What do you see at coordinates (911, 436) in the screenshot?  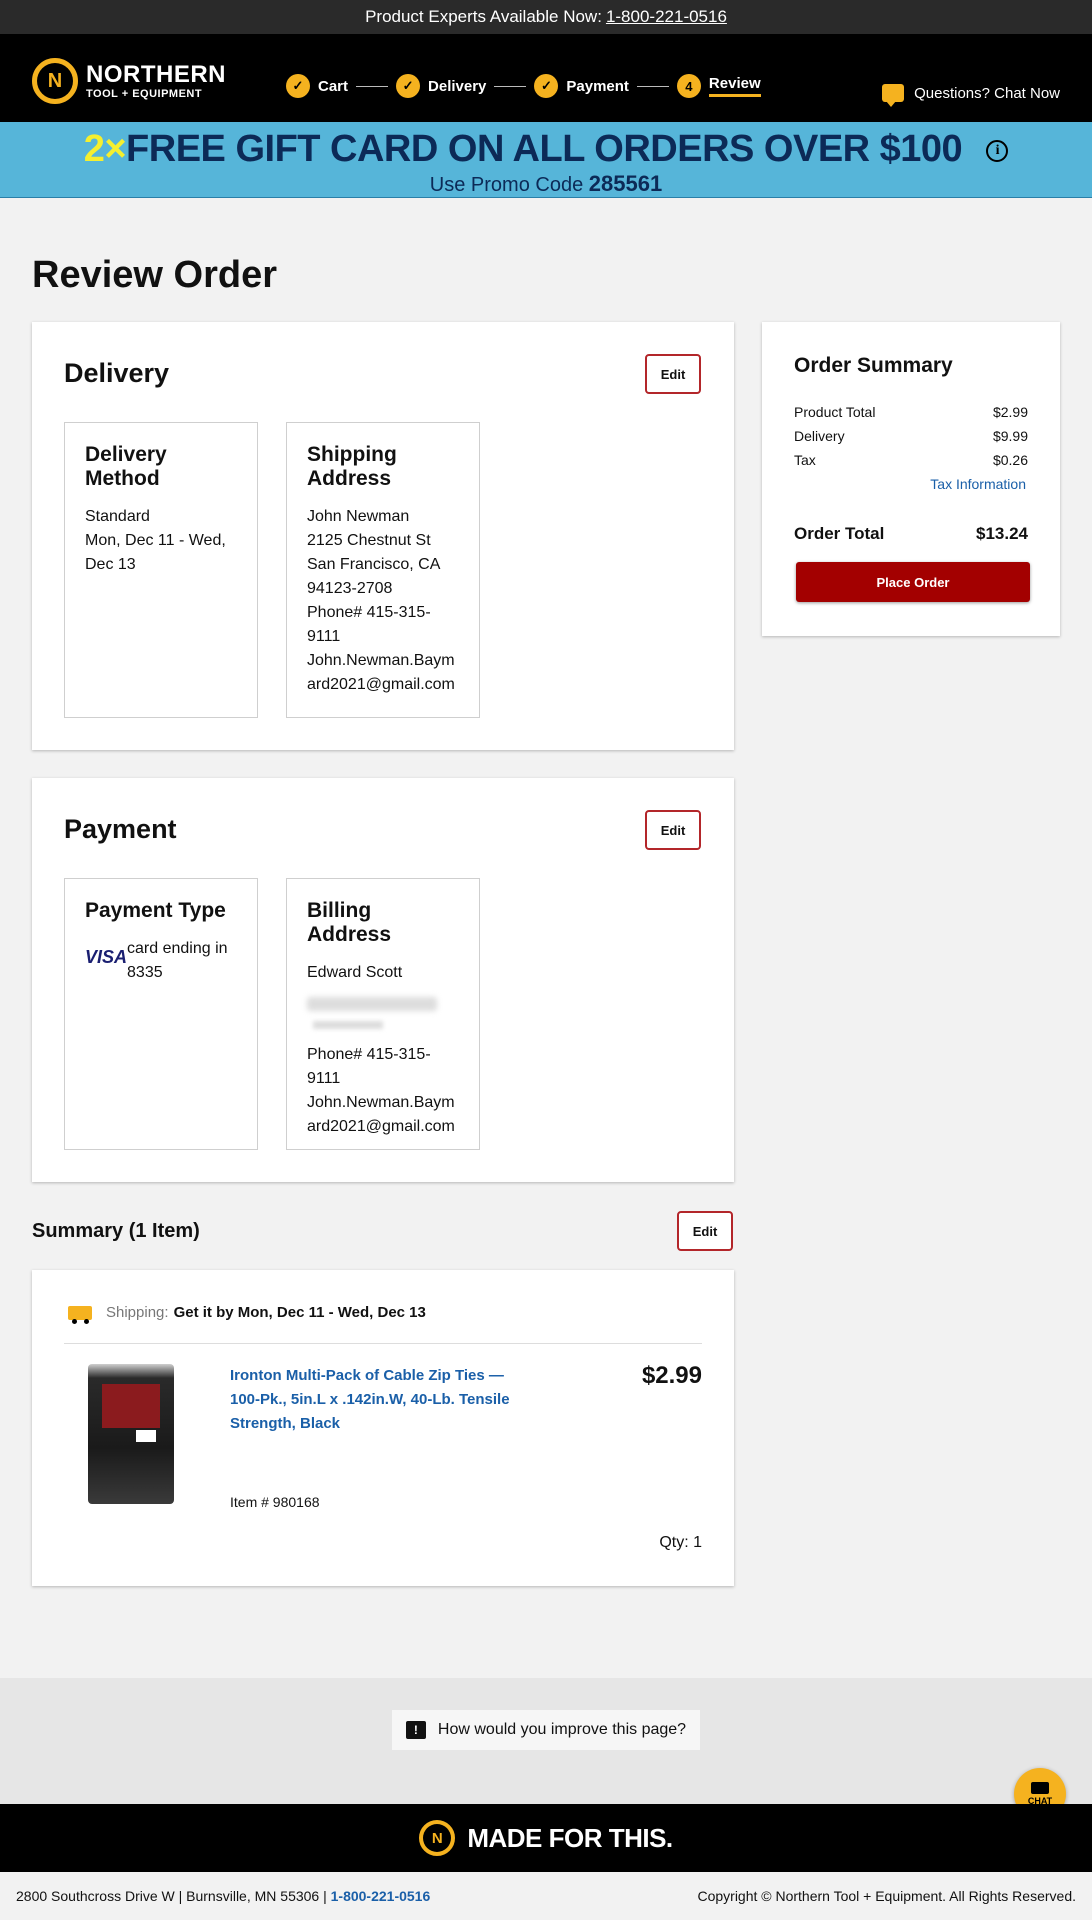 I see `delivery-row: Delivery $9.99` at bounding box center [911, 436].